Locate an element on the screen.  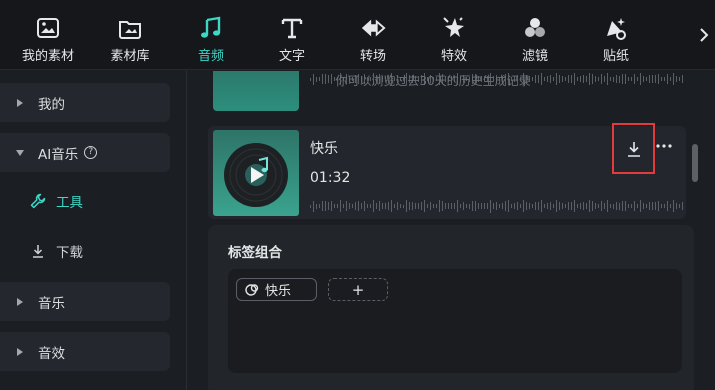
more-options-button is located at coordinates (664, 146).